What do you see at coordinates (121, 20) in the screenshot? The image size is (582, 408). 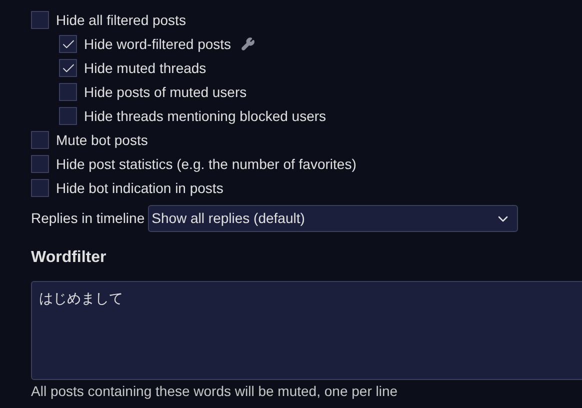 I see `checkbox-label: Hide all filtered posts` at bounding box center [121, 20].